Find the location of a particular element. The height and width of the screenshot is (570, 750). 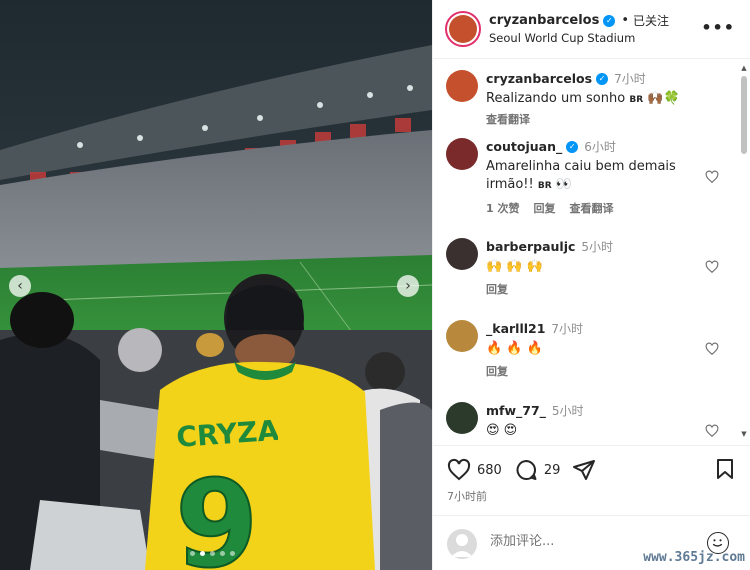

current-user-avatar is located at coordinates (462, 544).